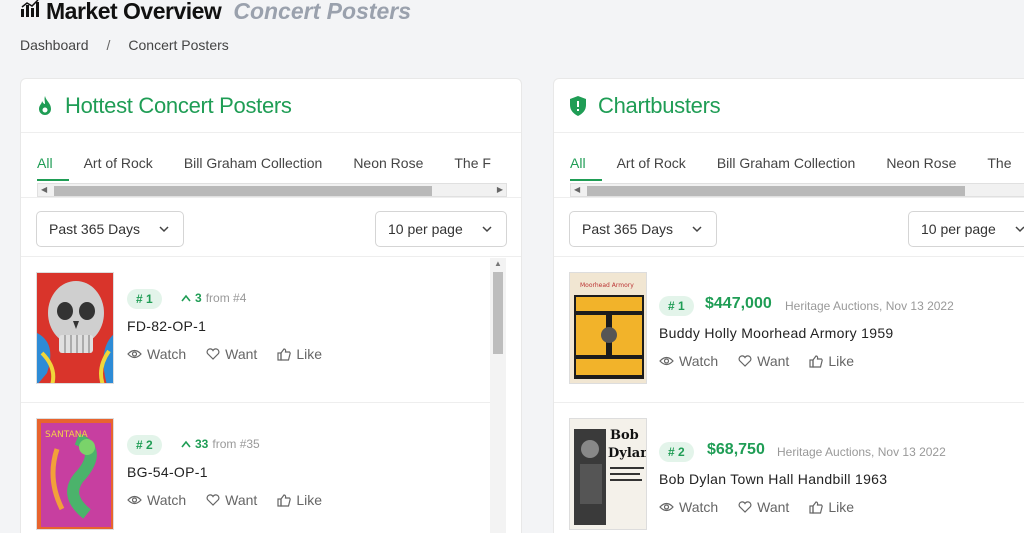 Image resolution: width=1024 pixels, height=533 pixels. What do you see at coordinates (999, 163) in the screenshot?
I see `tab-the: The` at bounding box center [999, 163].